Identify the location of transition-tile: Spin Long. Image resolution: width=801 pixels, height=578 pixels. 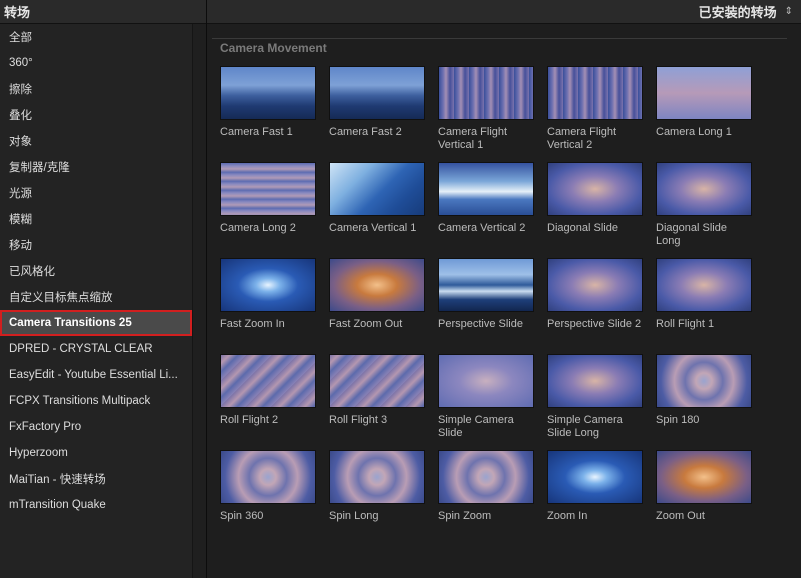
(377, 486).